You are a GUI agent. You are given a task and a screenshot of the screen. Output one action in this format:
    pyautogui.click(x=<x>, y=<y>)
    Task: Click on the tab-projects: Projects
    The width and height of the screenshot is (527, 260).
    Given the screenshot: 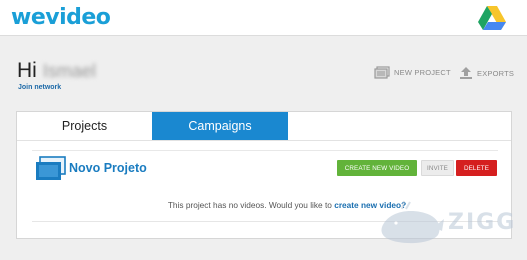 What is the action you would take?
    pyautogui.click(x=84, y=126)
    